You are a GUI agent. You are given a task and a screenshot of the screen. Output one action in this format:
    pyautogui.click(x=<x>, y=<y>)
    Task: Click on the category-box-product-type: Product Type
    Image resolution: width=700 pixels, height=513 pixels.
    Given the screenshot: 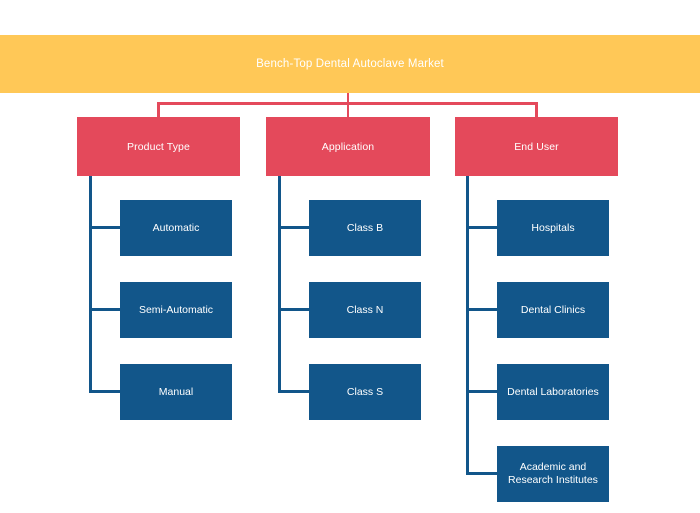 What is the action you would take?
    pyautogui.click(x=158, y=146)
    